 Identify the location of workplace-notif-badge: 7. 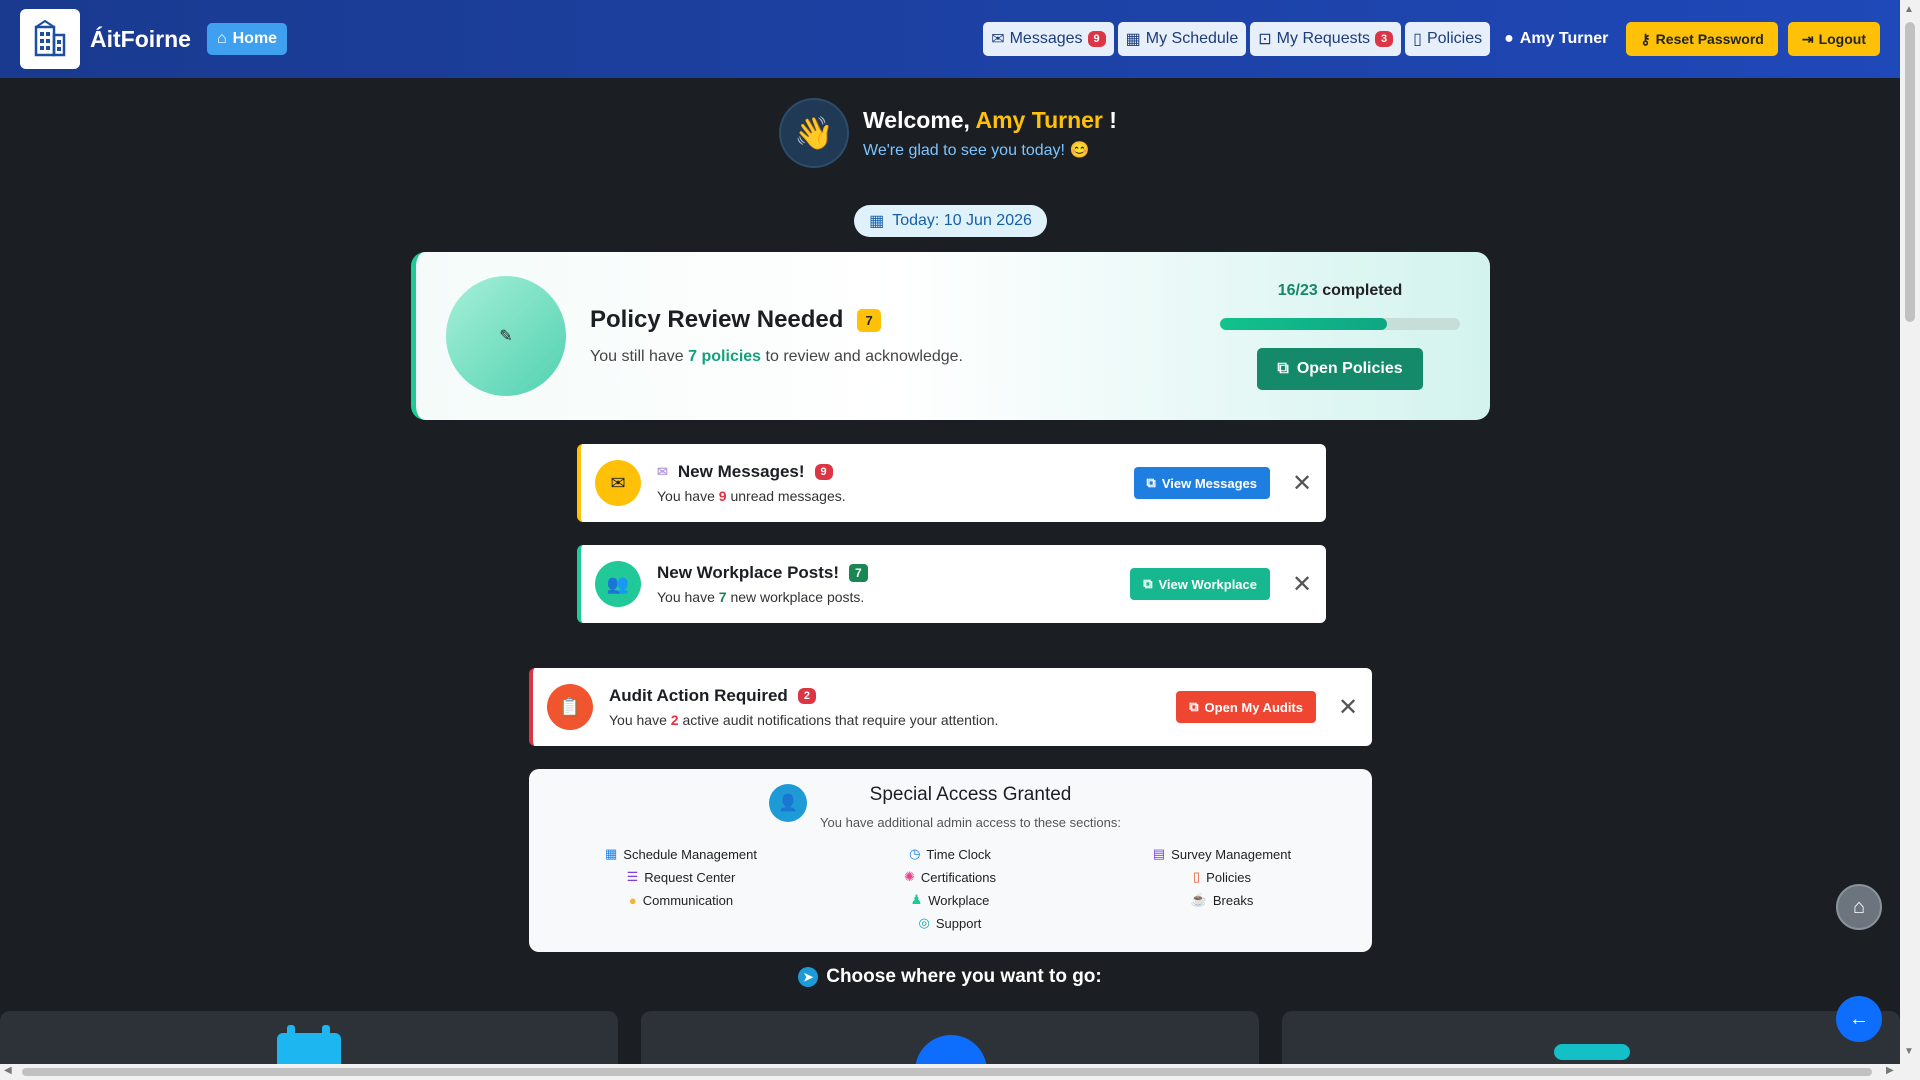
(858, 573).